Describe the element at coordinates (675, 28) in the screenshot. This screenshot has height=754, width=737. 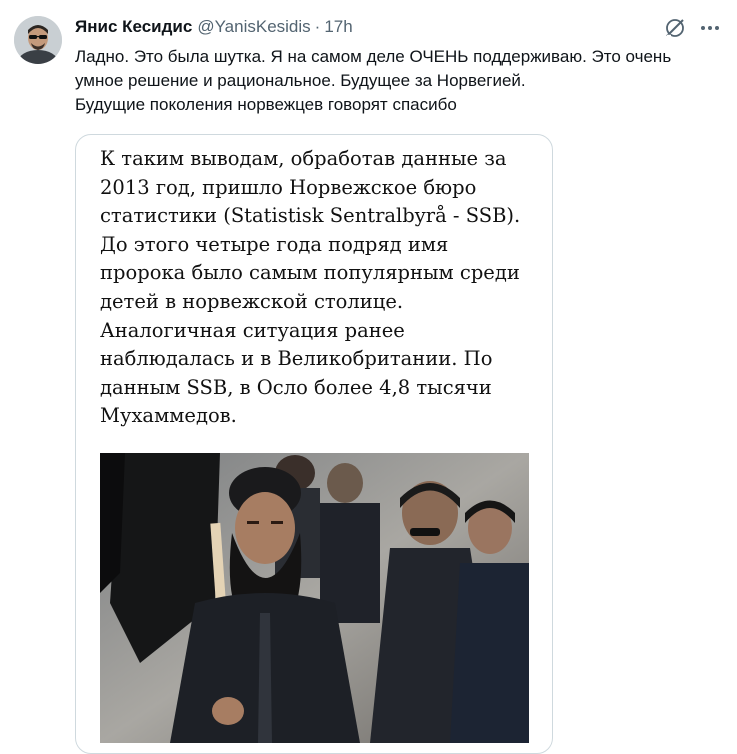
I see `grok-icon` at that location.